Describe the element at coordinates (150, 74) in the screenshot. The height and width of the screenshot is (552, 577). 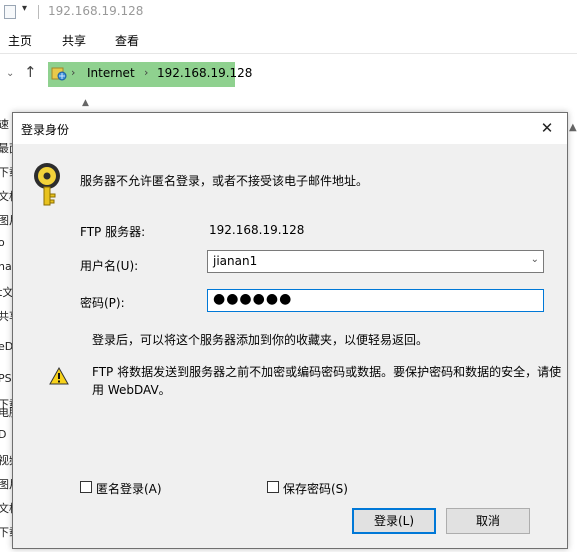
I see `address-bar: › Internet › 192.168.19.128` at that location.